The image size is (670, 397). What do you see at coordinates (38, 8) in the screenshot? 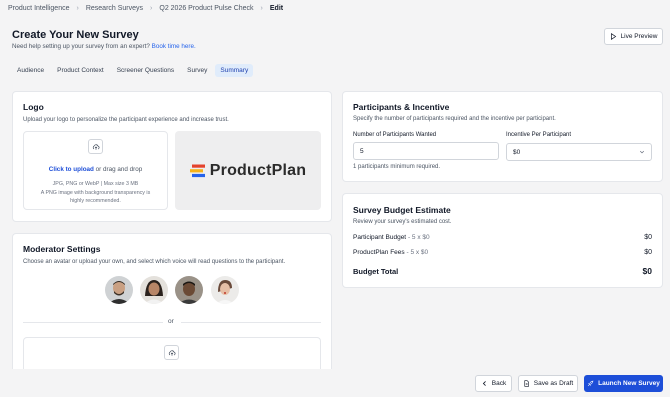
I see `breadcrumb-item-product-intelligence: Product Intelligence` at bounding box center [38, 8].